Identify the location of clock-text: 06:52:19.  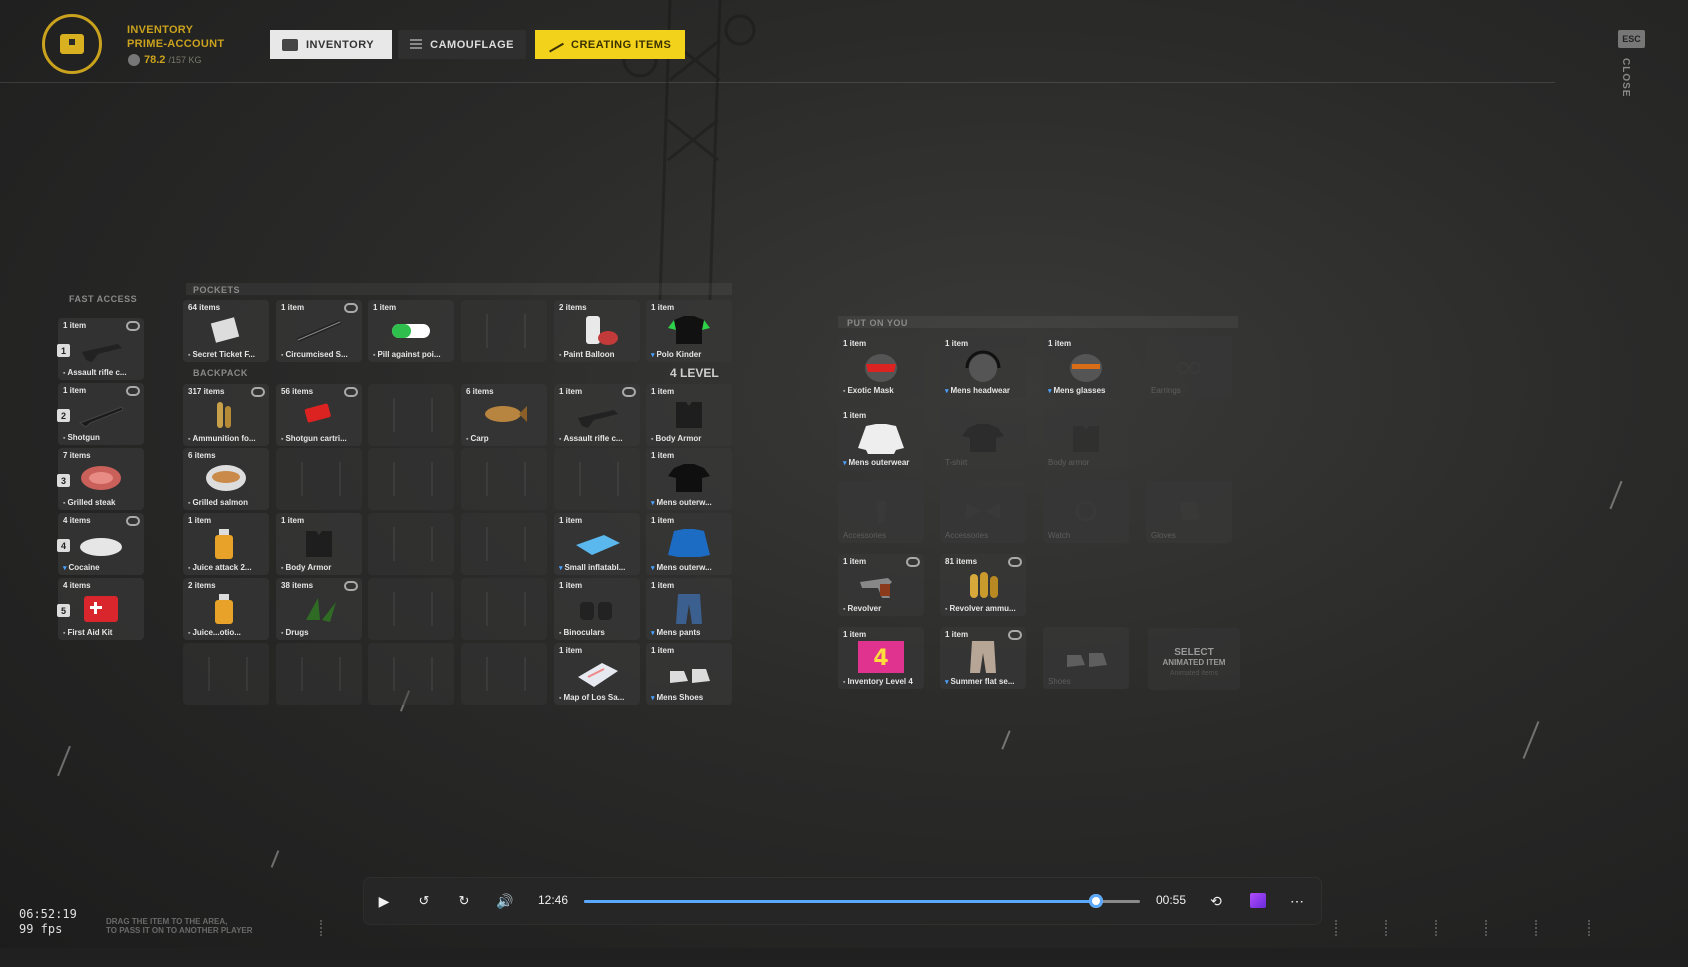
(48, 914).